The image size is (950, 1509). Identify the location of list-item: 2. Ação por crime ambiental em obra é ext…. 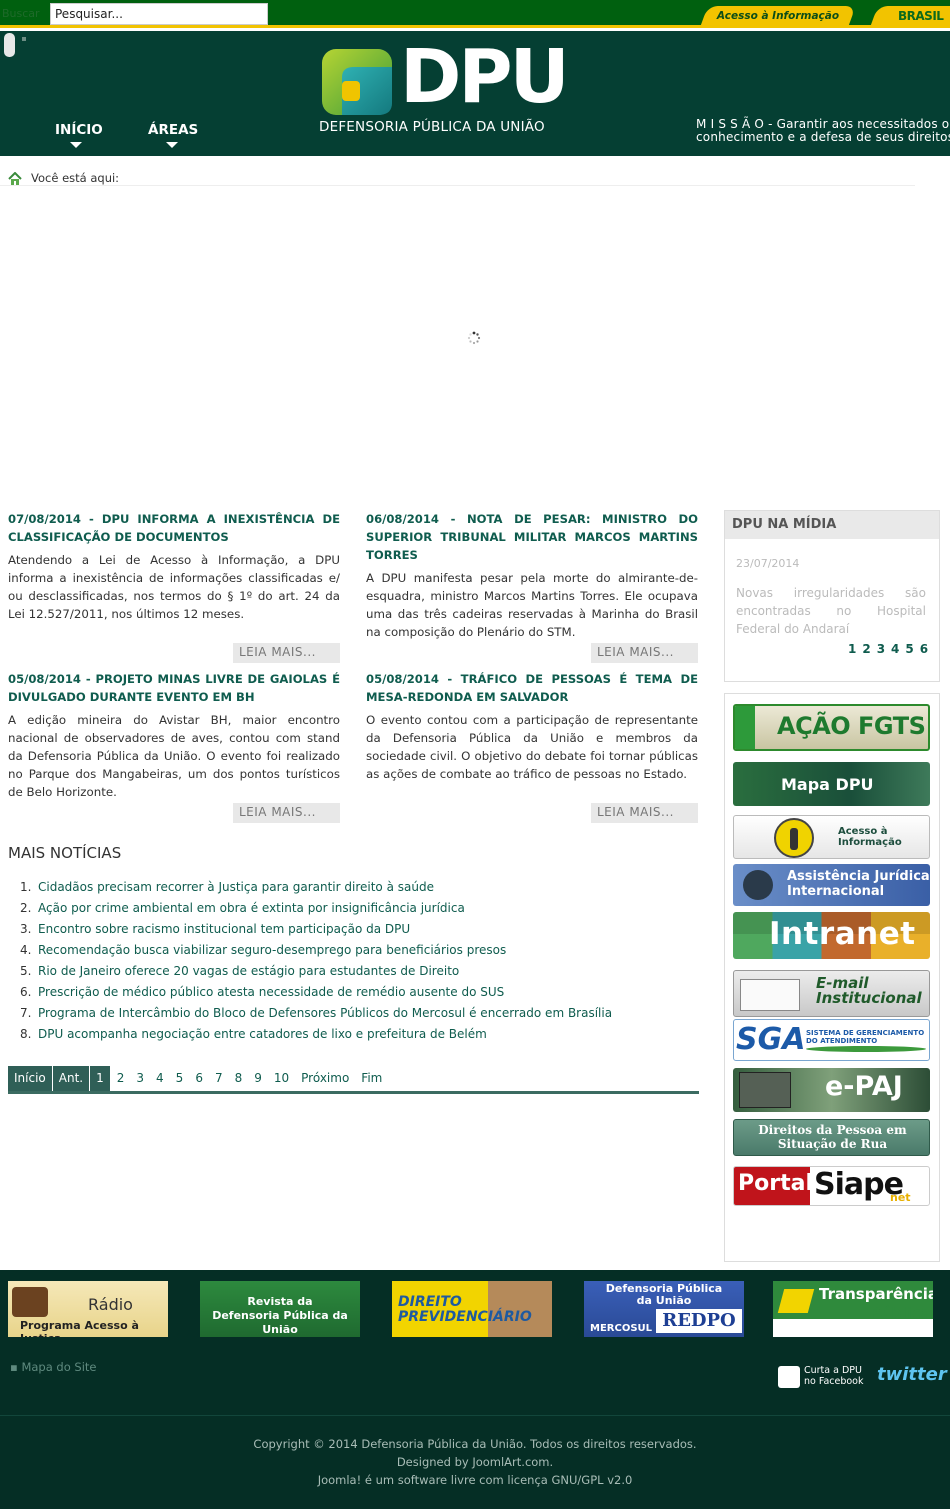
(316, 909).